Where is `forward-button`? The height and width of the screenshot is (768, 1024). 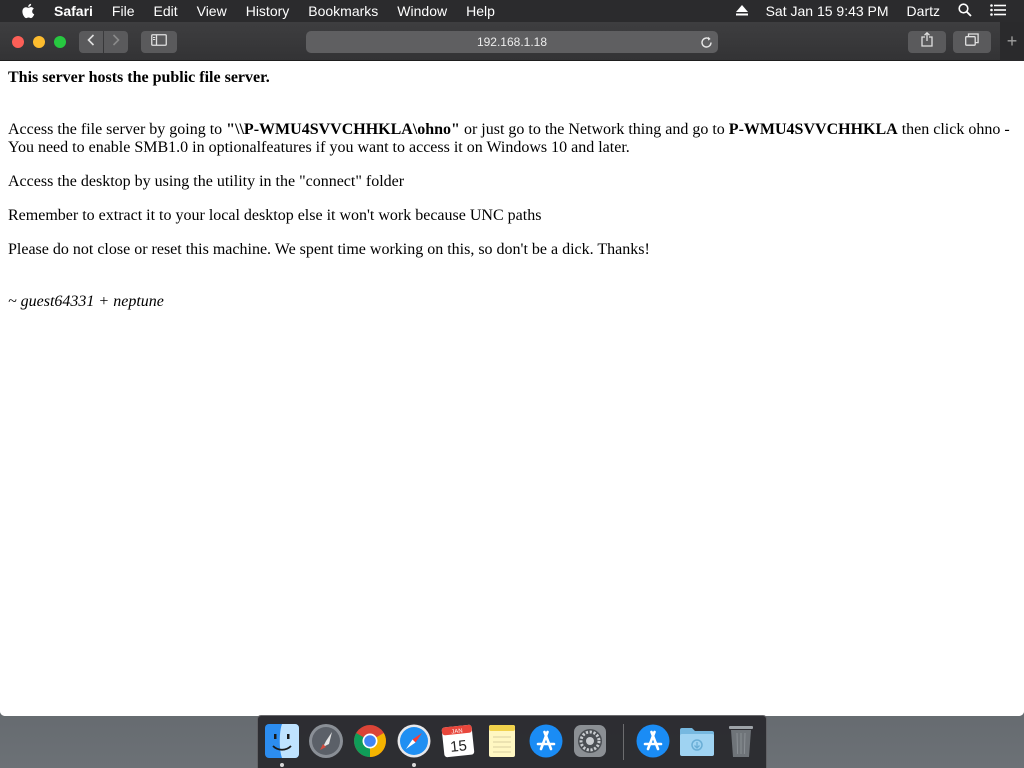 forward-button is located at coordinates (116, 42).